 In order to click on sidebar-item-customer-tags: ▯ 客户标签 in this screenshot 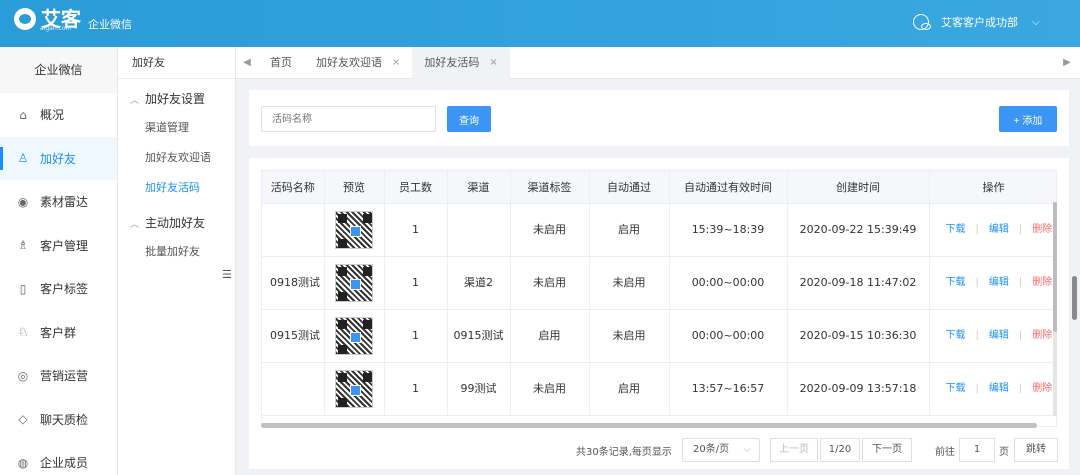, I will do `click(58, 289)`.